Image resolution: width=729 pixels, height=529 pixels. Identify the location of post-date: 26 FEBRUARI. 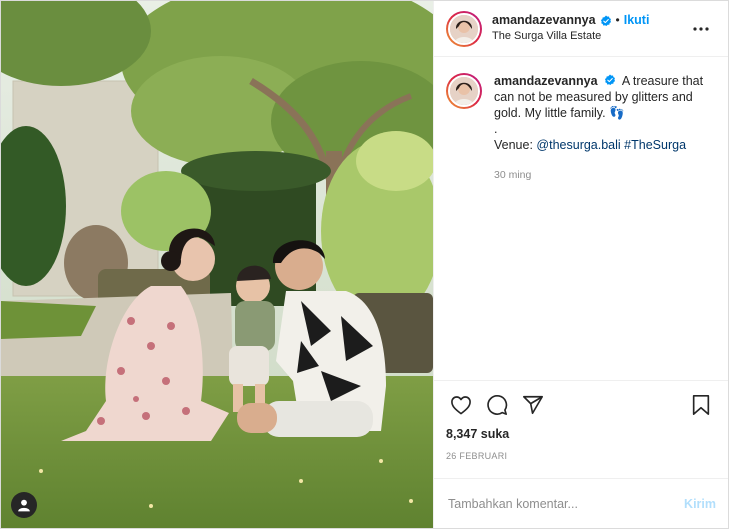
(581, 456).